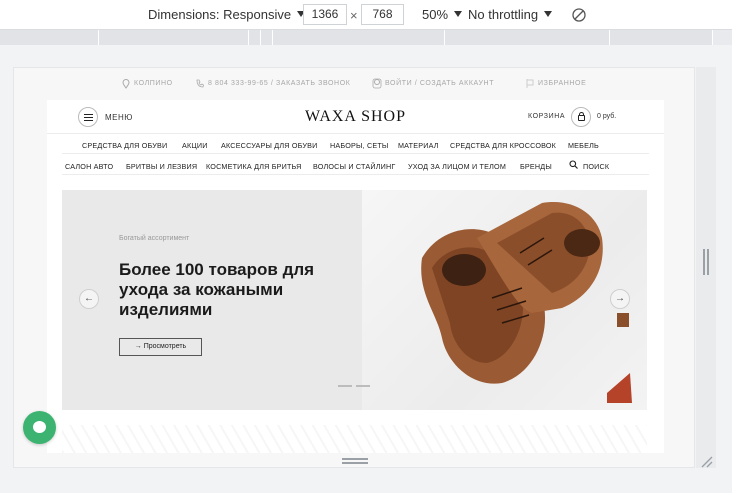  Describe the element at coordinates (254, 166) in the screenshot. I see `nav-item-shaving-cosmetics: КОСМЕТИКА ДЛЯ БРИТЬЯ` at that location.